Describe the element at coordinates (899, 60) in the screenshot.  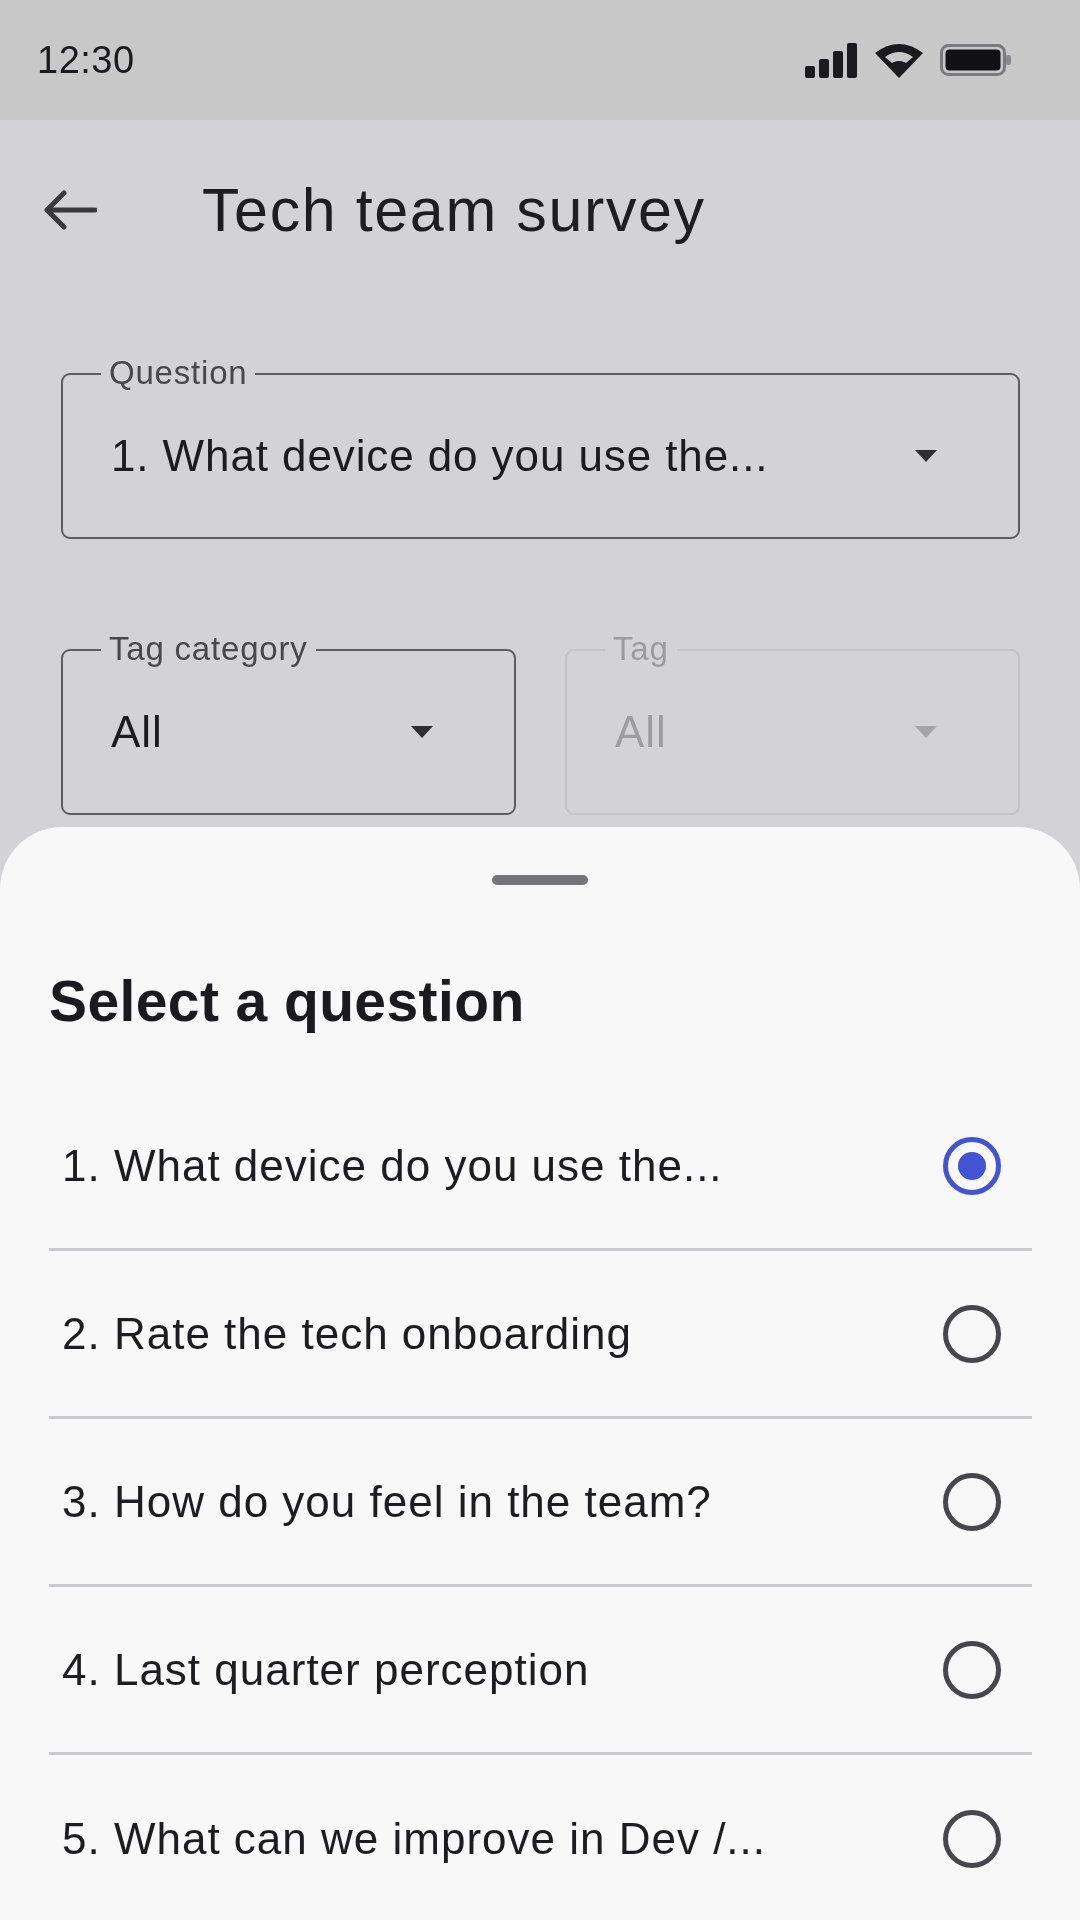
I see `wifi-icon` at that location.